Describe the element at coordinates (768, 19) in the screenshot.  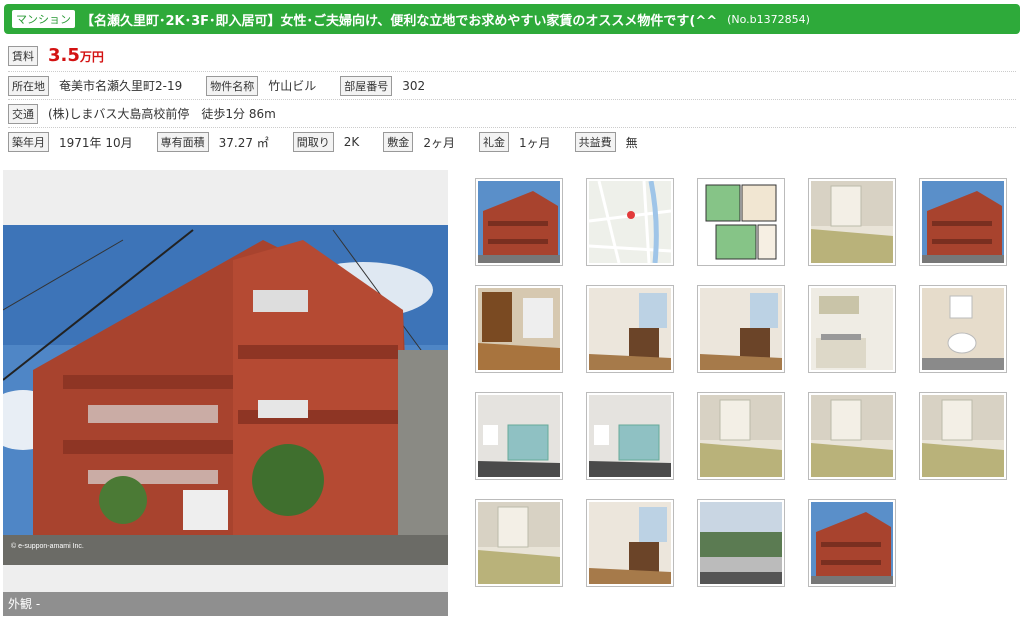
I see `listing-number: (No.b1372854)` at that location.